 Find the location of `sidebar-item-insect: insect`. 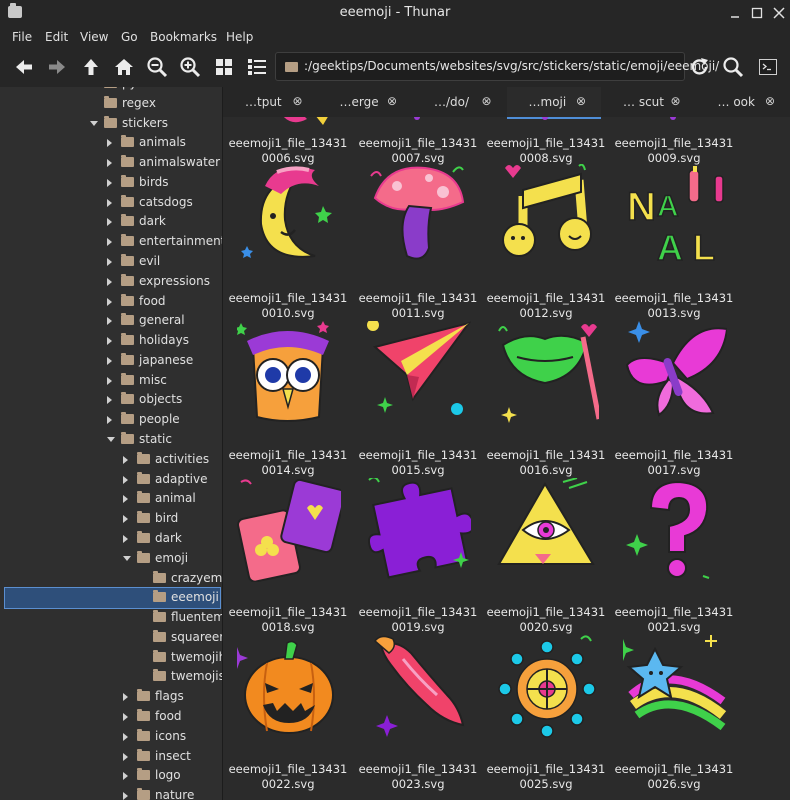

sidebar-item-insect: insect is located at coordinates (111, 757).